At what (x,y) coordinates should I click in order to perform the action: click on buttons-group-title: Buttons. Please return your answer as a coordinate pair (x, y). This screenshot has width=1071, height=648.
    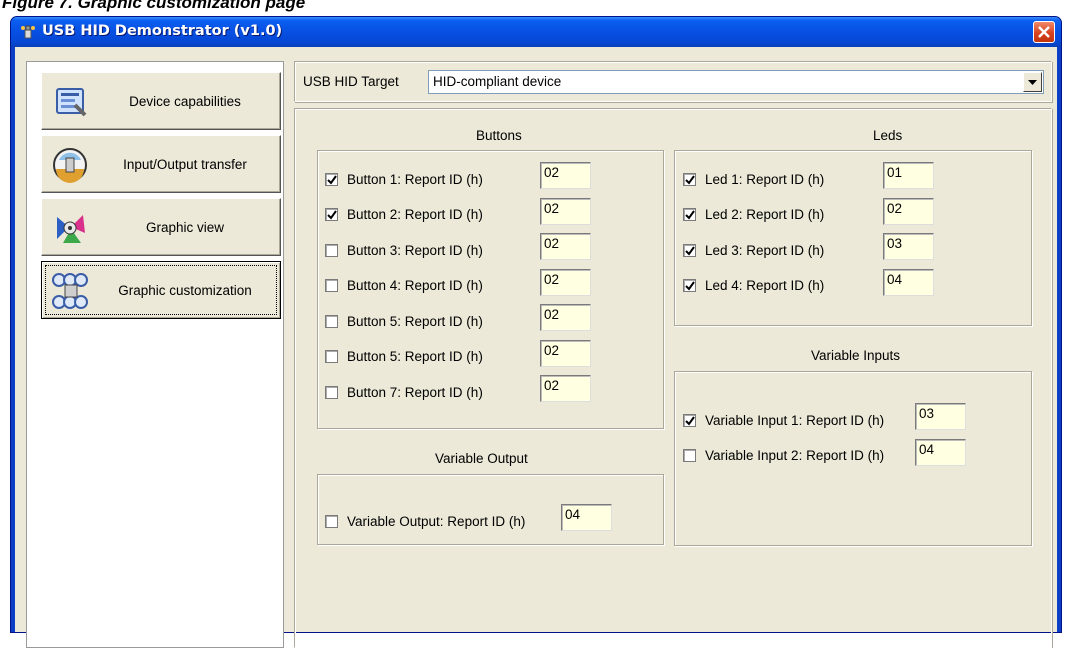
    Looking at the image, I should click on (499, 135).